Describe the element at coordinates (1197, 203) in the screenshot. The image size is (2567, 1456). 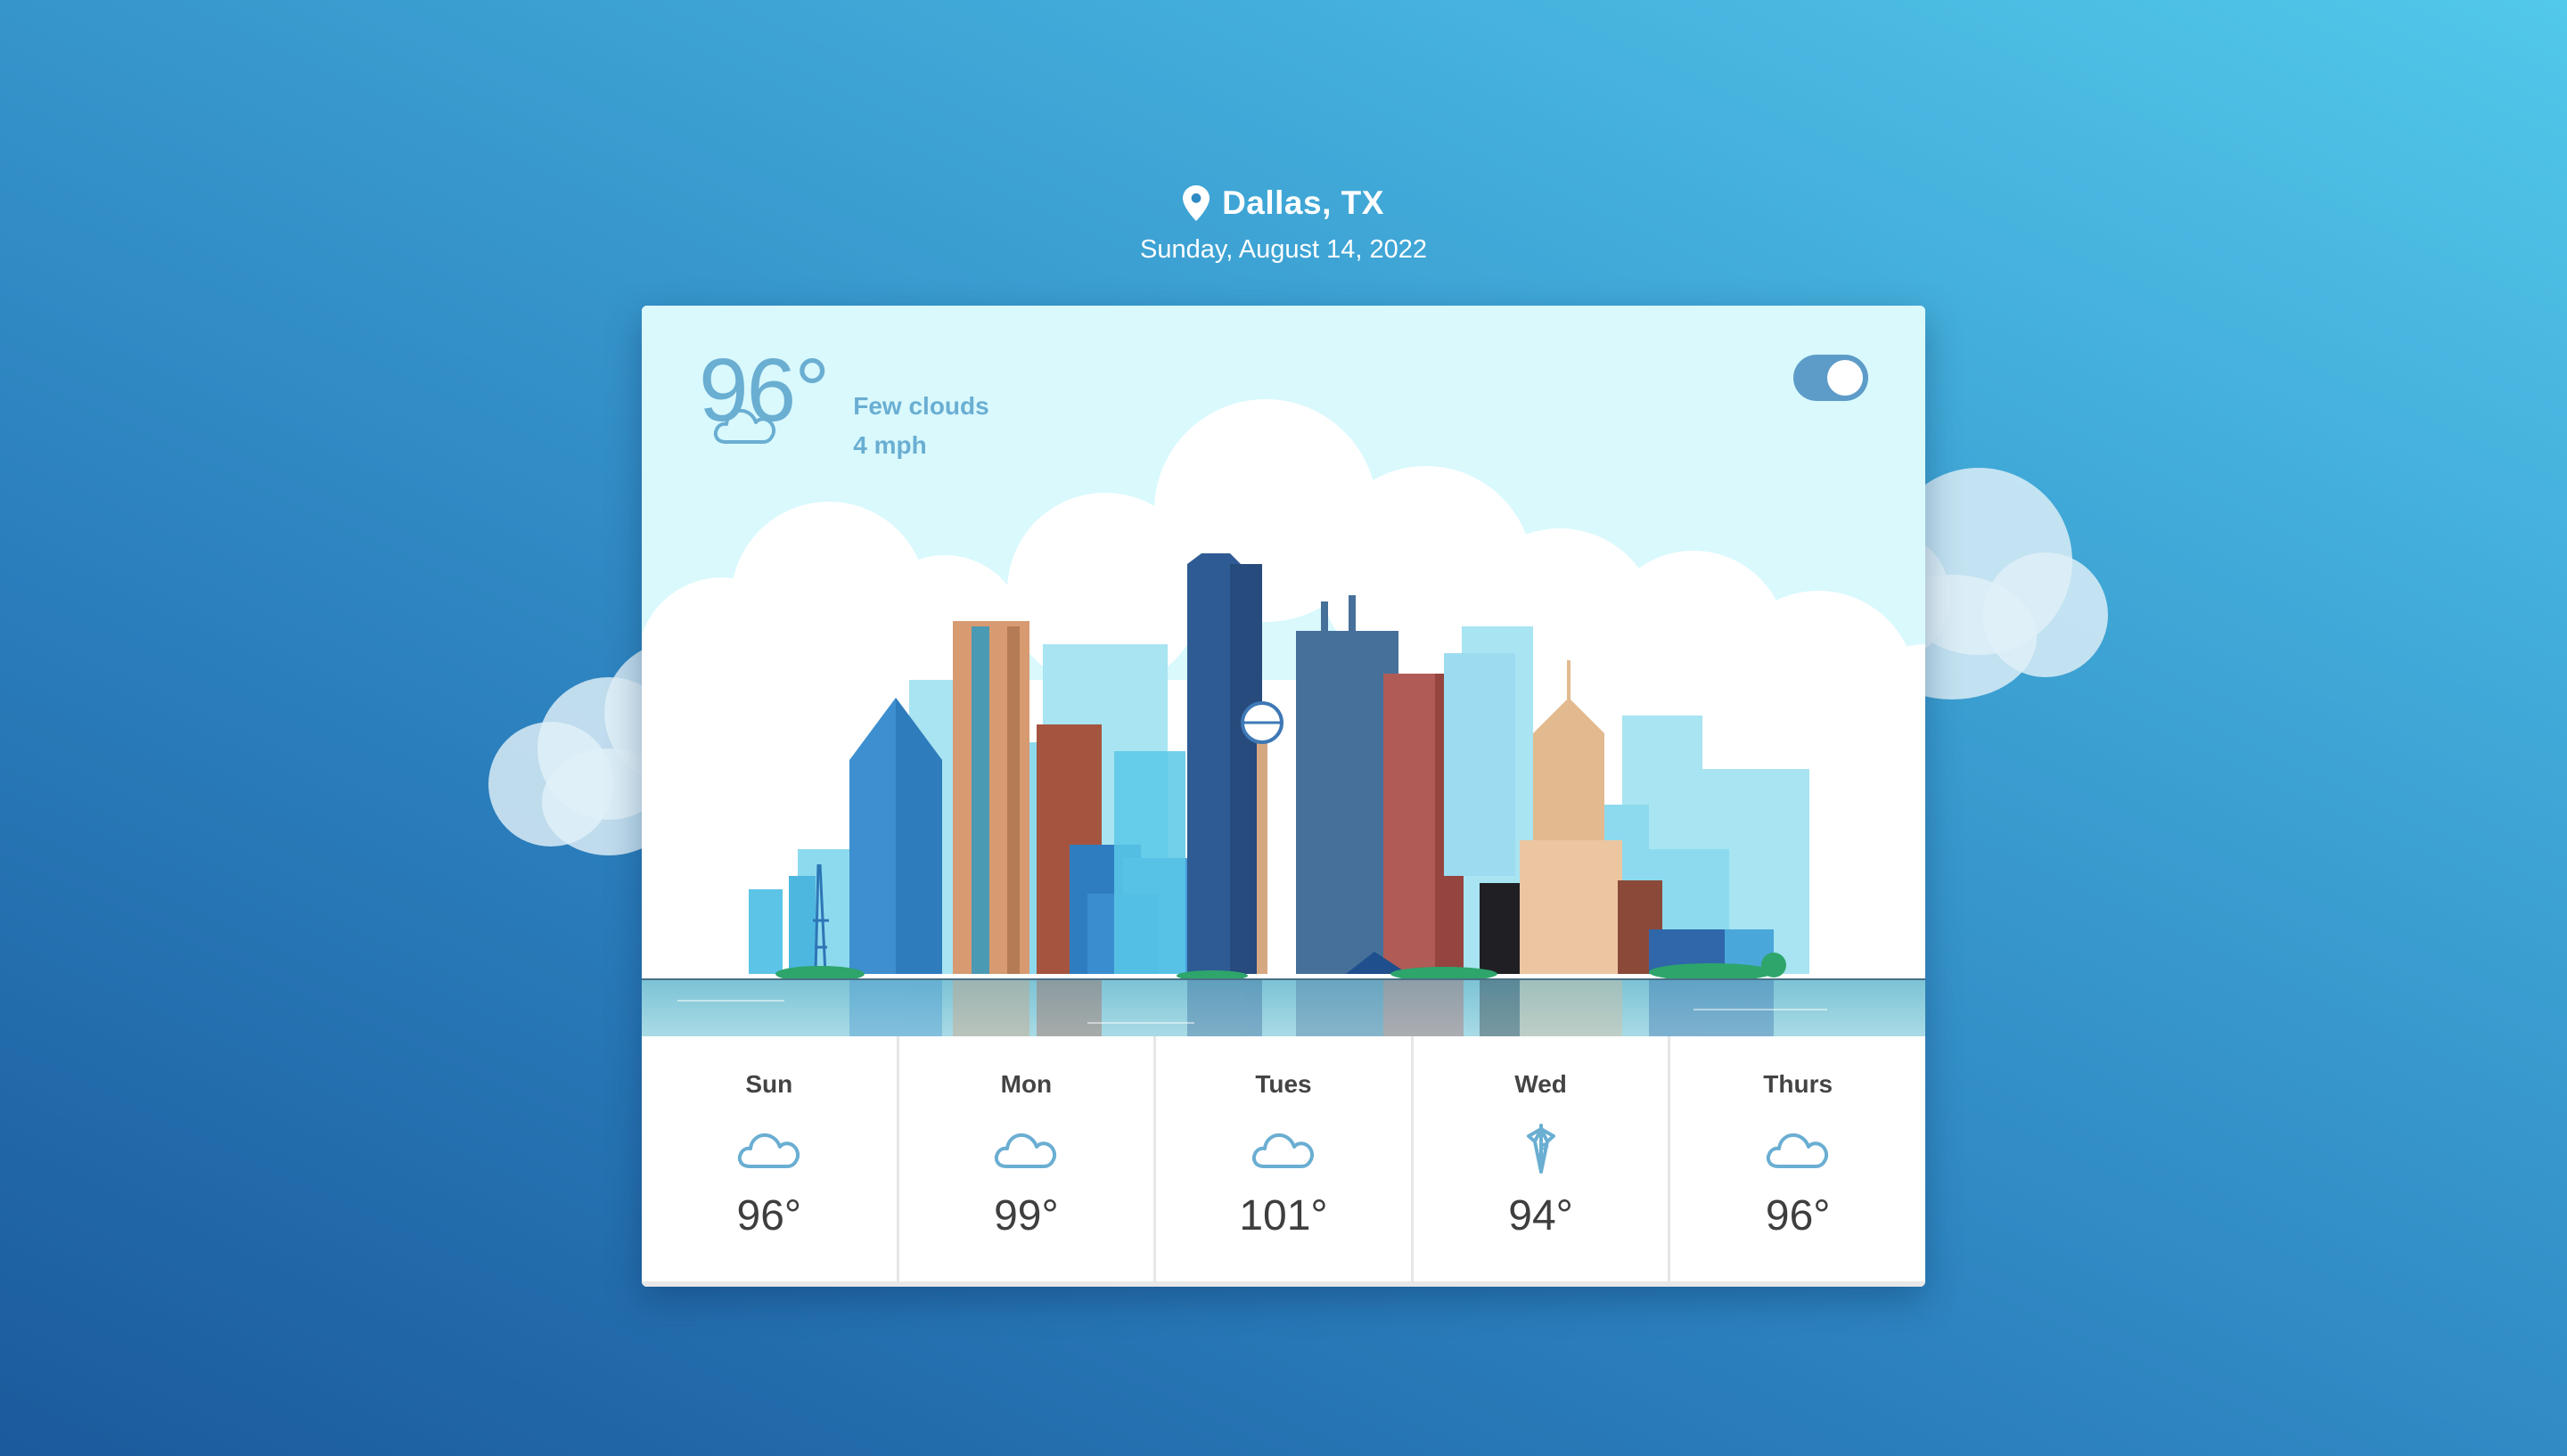
I see `map-pin-icon` at that location.